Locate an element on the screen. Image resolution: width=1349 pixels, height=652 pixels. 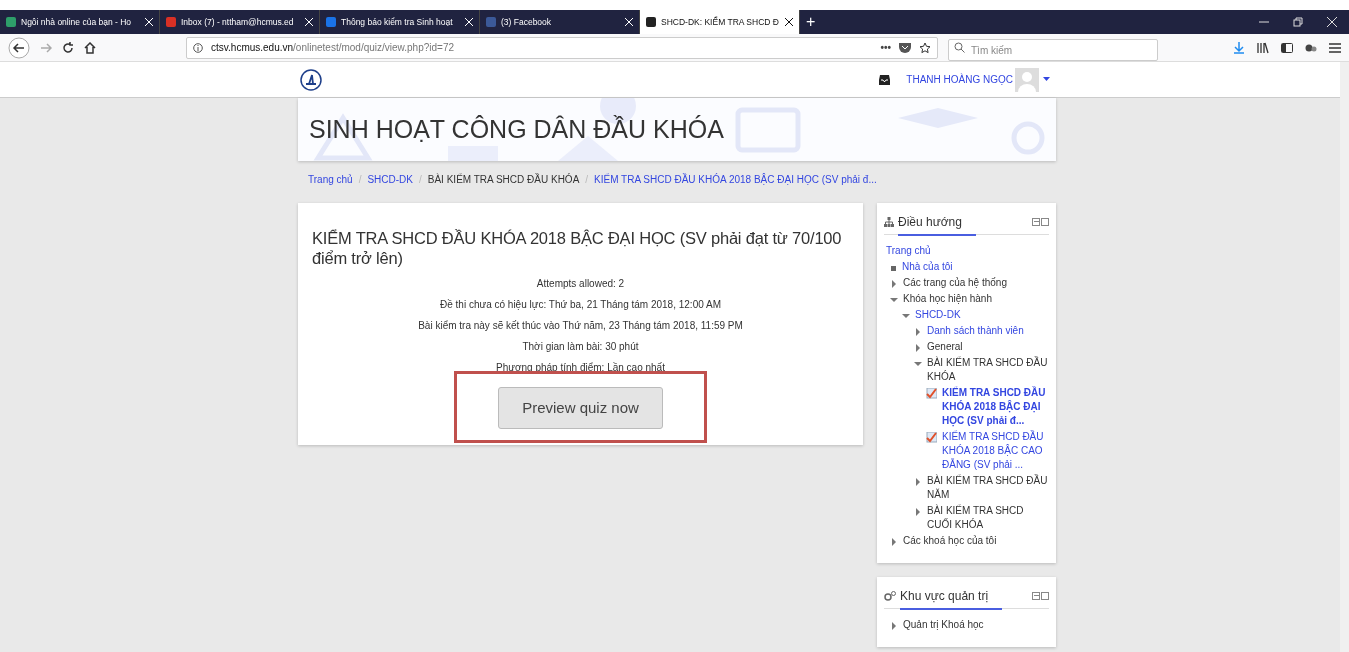
browser-tab: SHCD-DK: KIỂM TRA SHCD Đ is located at coordinates (720, 22).